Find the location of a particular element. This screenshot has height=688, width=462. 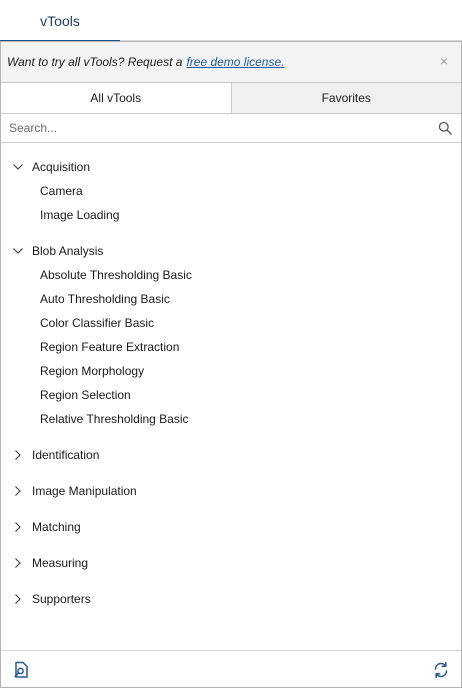

tree-category-supporters: Supporters is located at coordinates (231, 599).